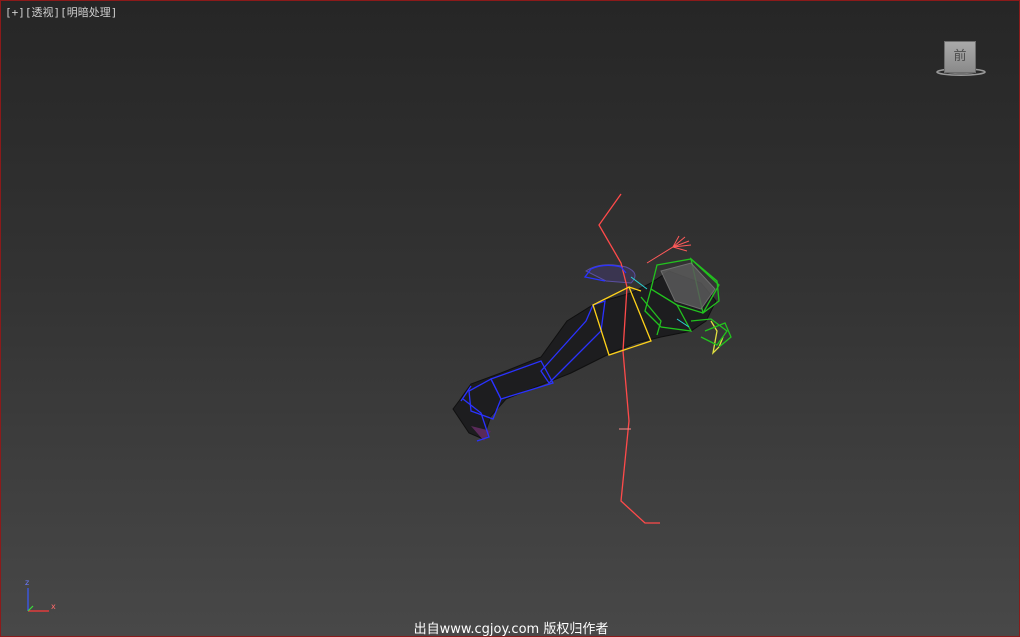 The image size is (1020, 637). What do you see at coordinates (511, 629) in the screenshot?
I see `watermark-text: 出自www.cgjoy.com 版权归作者` at bounding box center [511, 629].